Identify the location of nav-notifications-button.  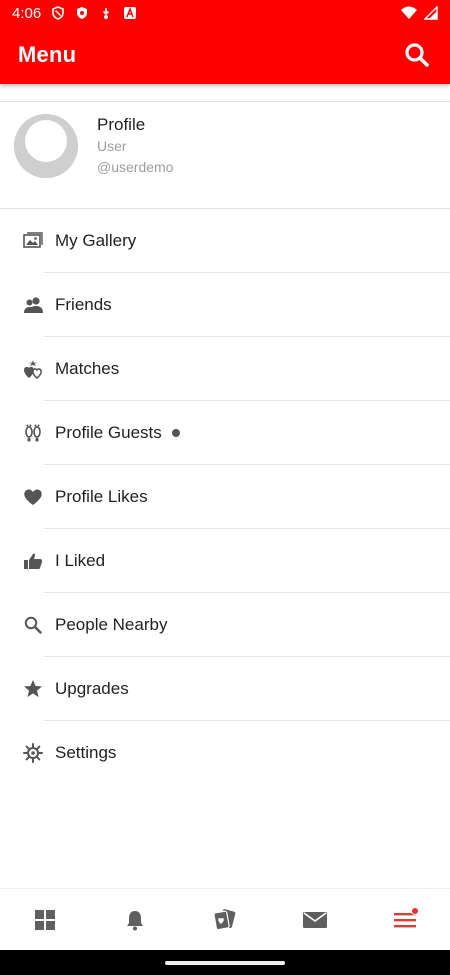
(135, 920).